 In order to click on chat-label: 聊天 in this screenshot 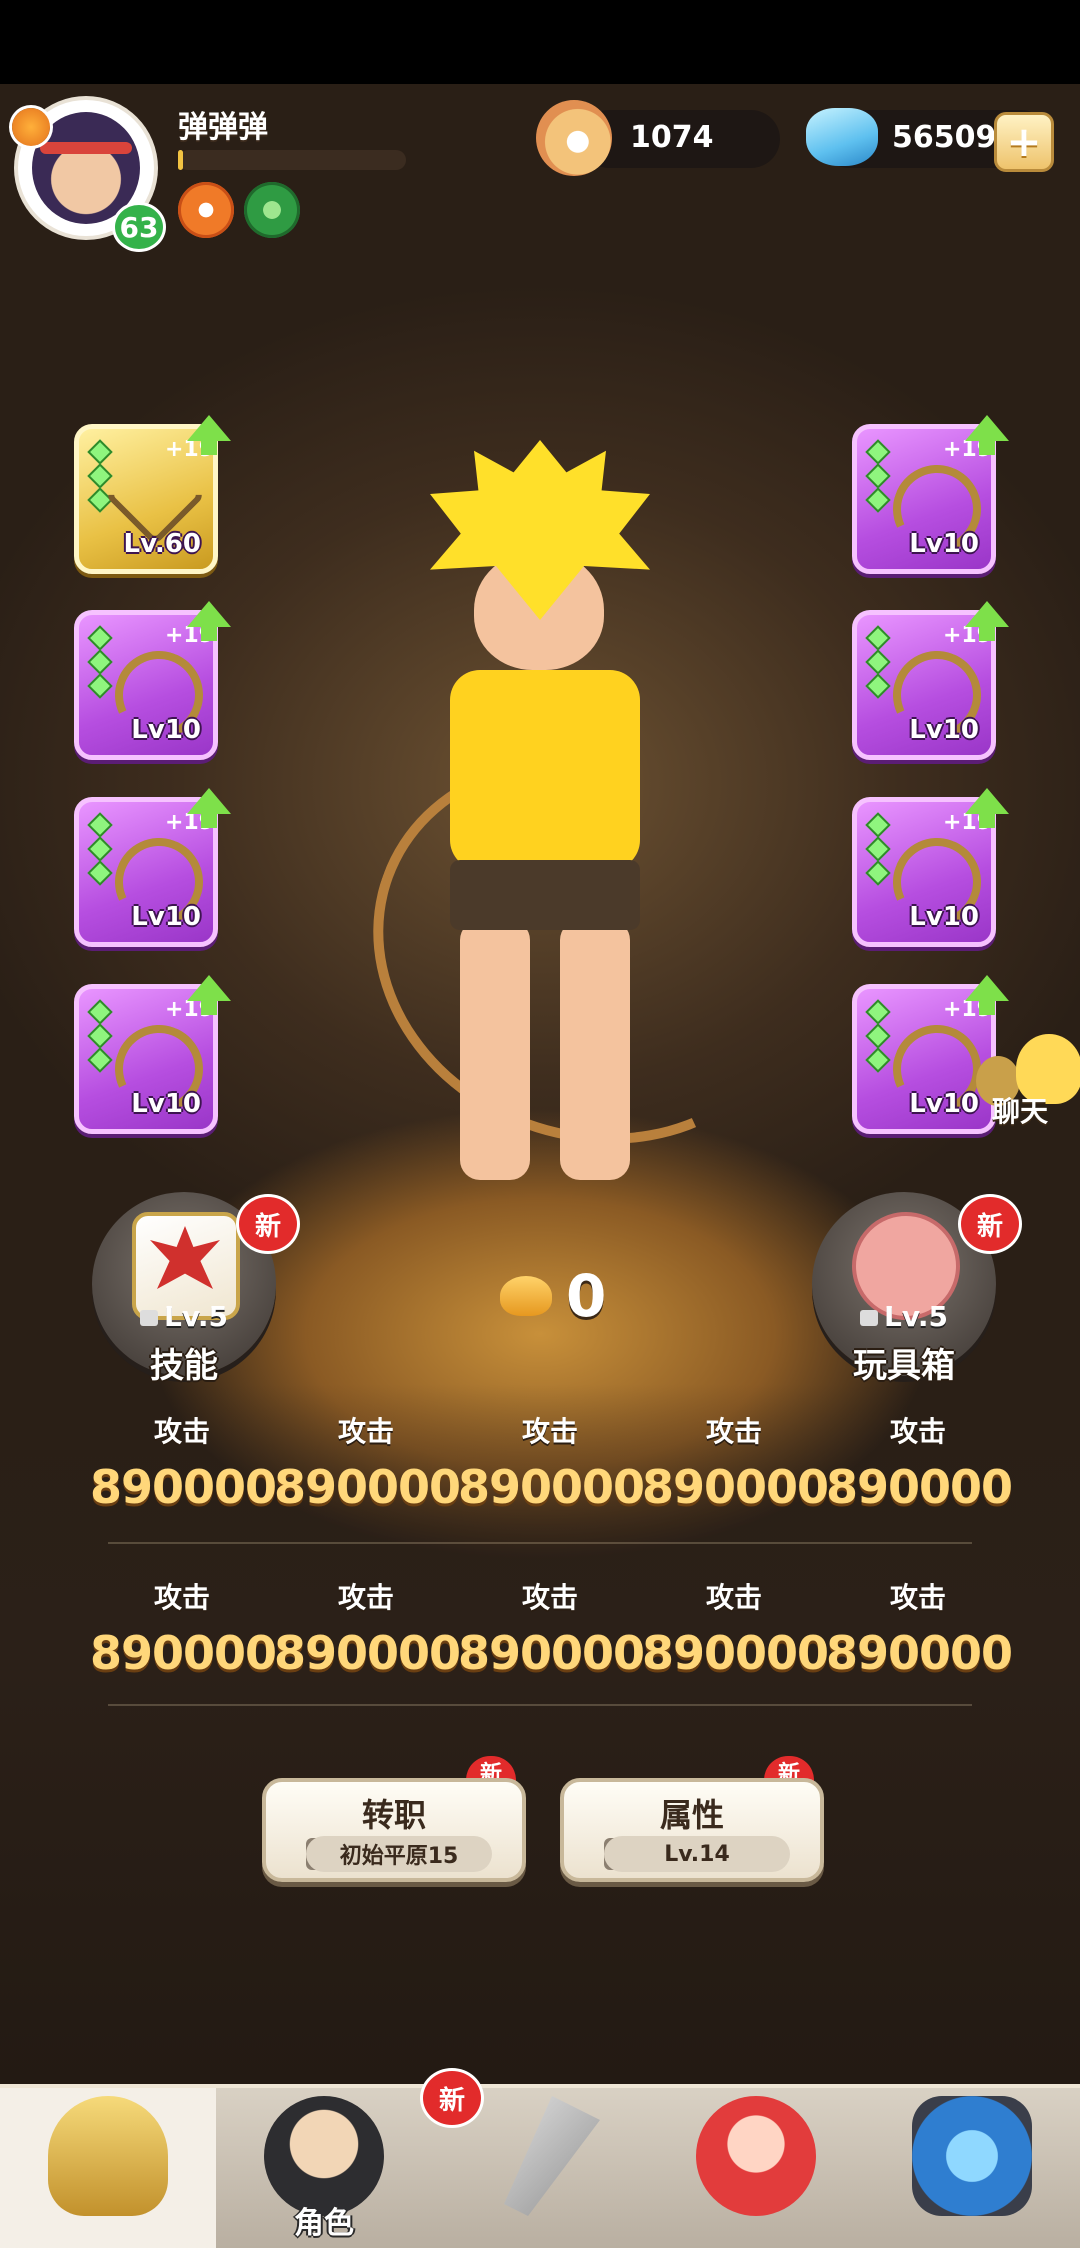, I will do `click(1020, 1111)`.